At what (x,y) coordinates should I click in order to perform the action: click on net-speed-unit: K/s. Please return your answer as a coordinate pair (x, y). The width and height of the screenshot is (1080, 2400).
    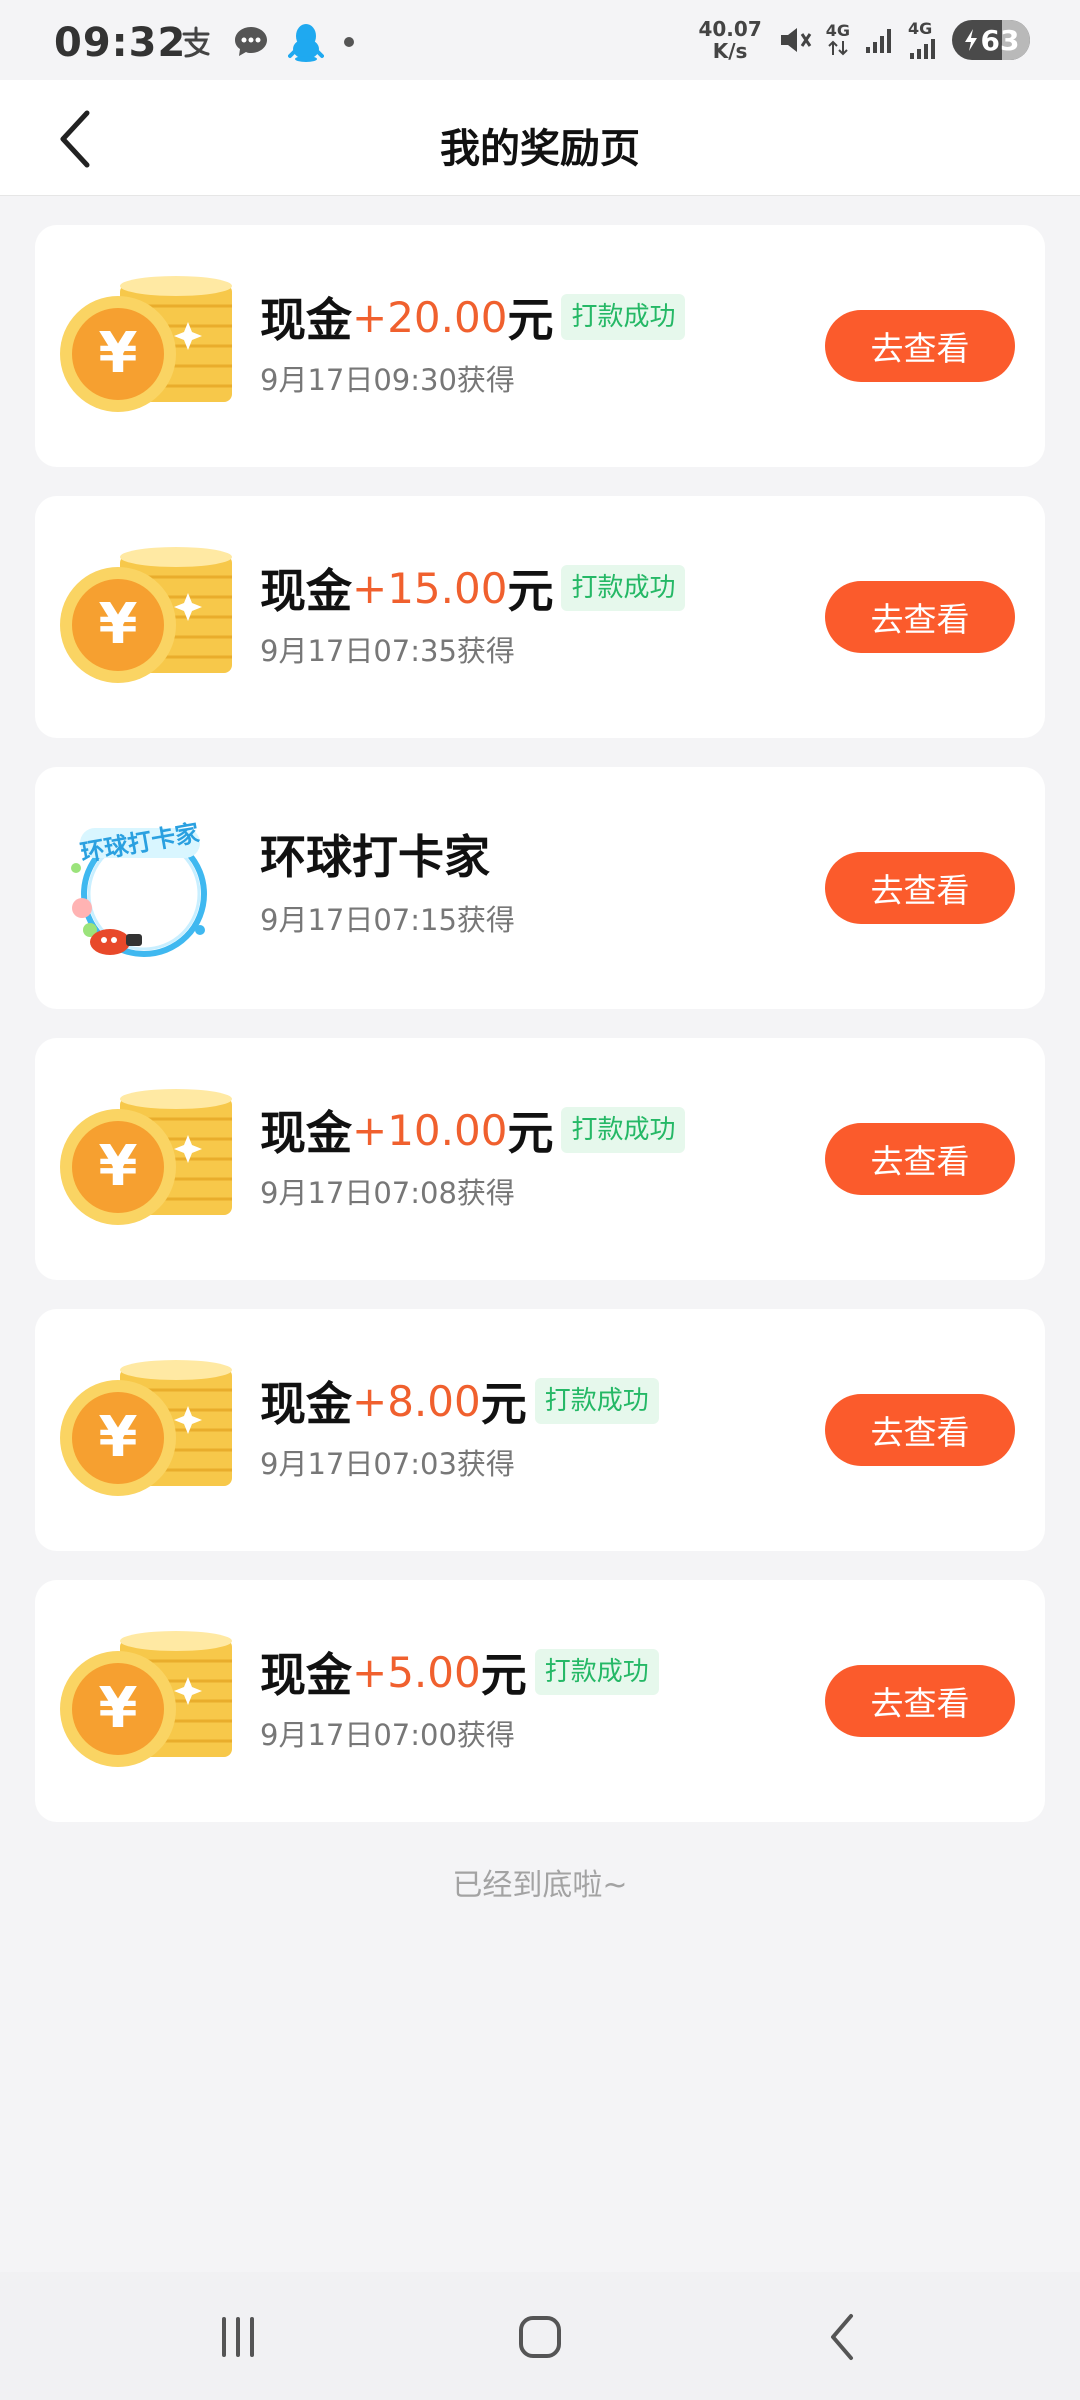
    Looking at the image, I should click on (730, 51).